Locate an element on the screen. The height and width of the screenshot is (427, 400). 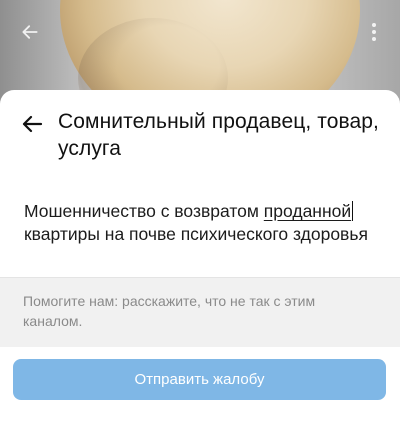
reason-text-underlined: проданной is located at coordinates (307, 211).